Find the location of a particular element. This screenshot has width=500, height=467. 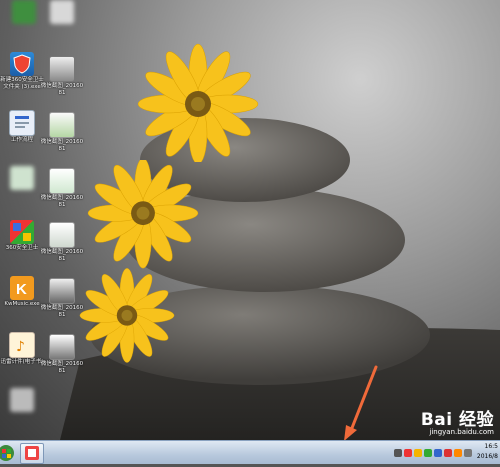

desktop-icon-screenshot-6: 微信截图_2016081 is located at coordinates (62, 354).